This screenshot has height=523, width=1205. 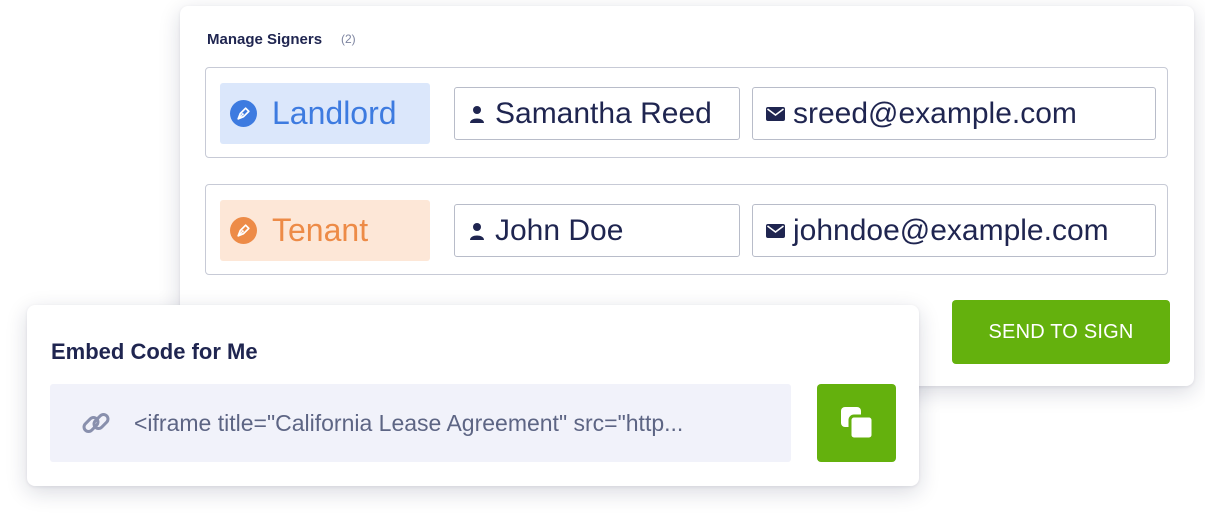 I want to click on copy-icon, so click(x=857, y=423).